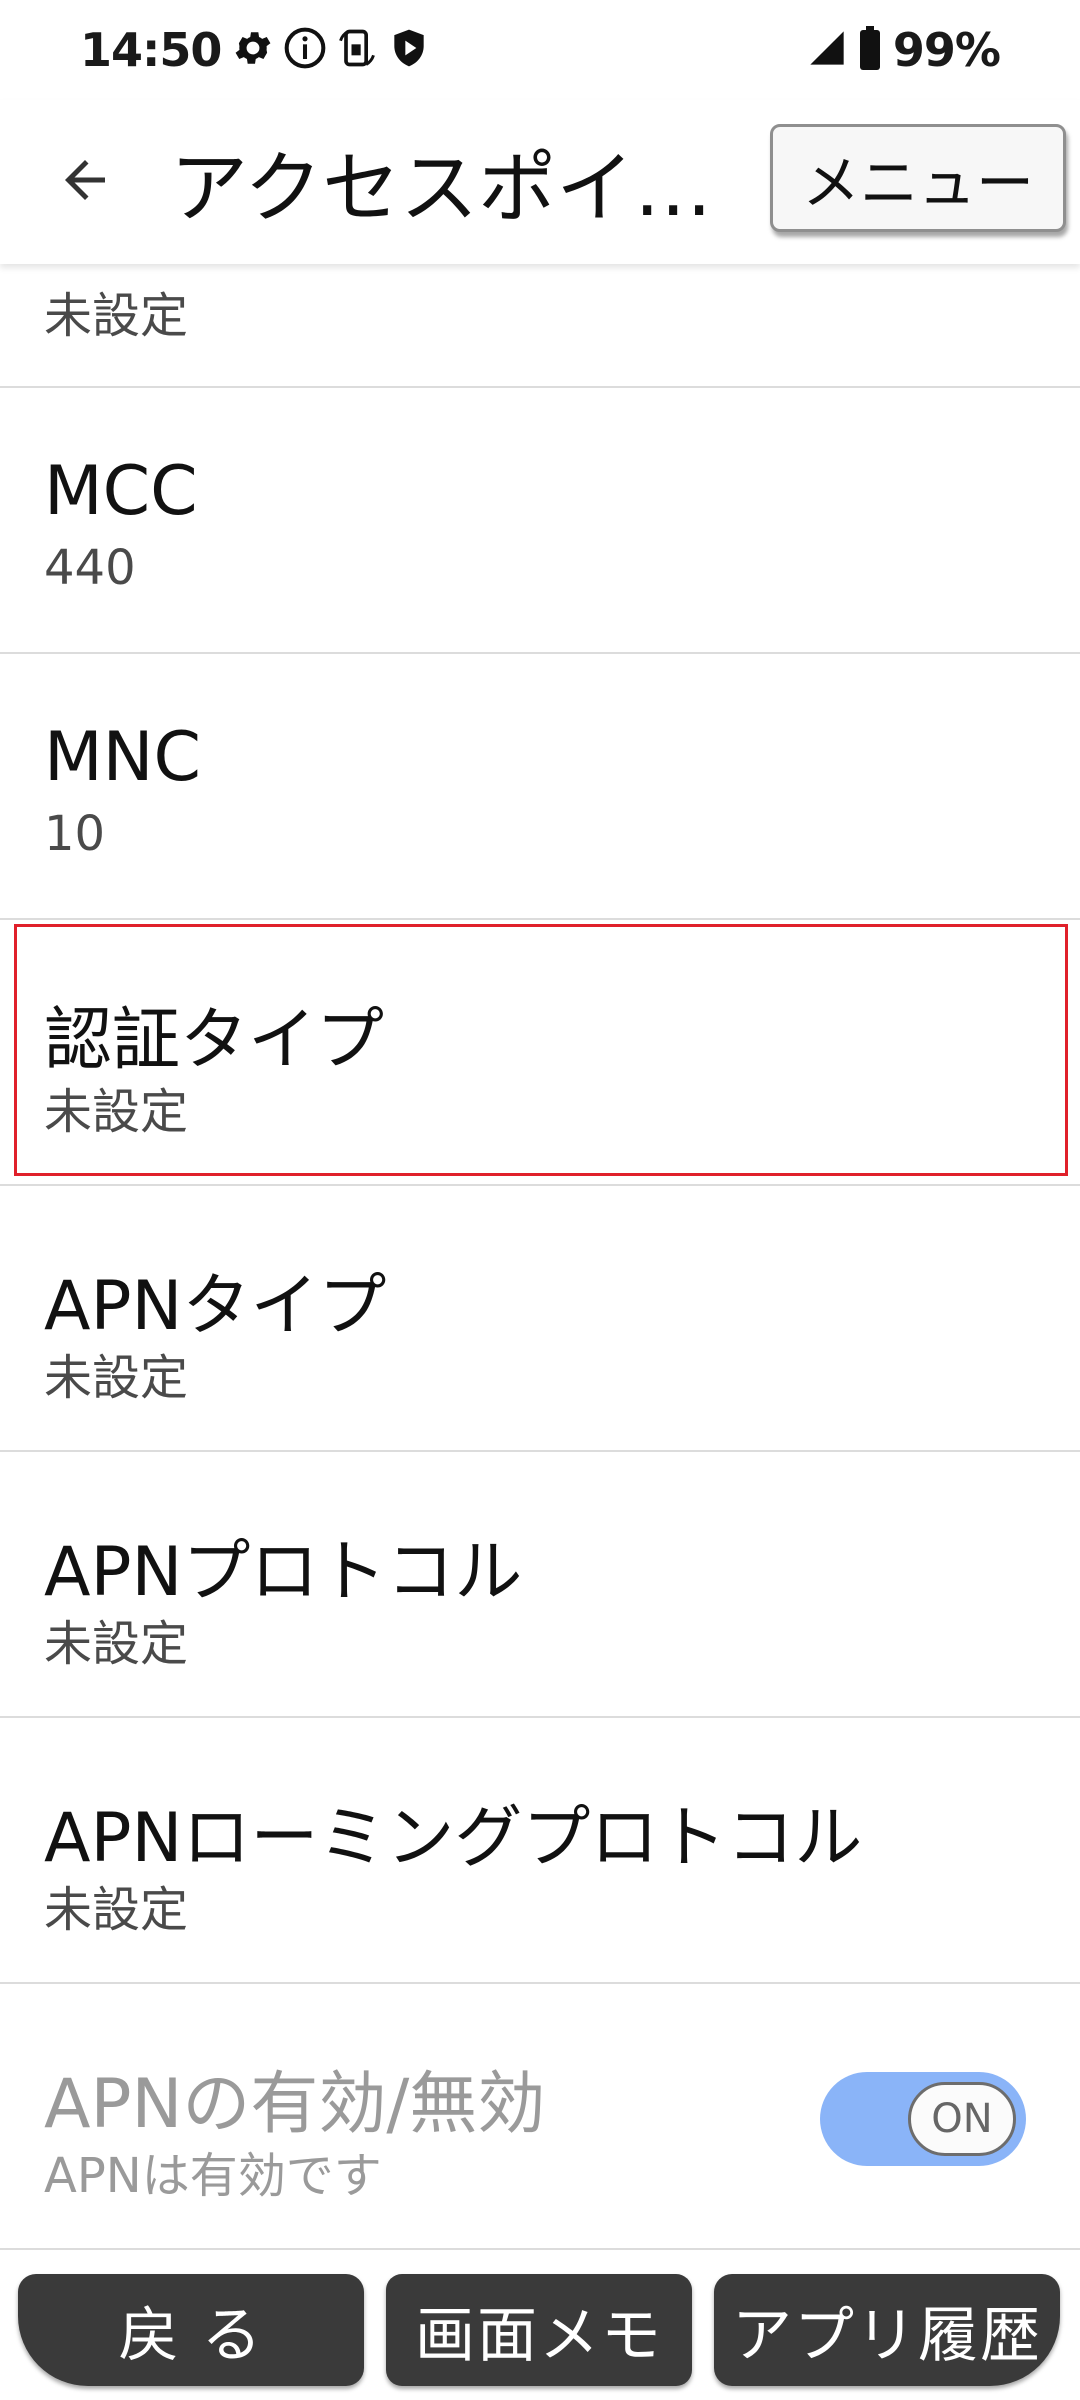 The height and width of the screenshot is (2400, 1080). Describe the element at coordinates (540, 787) in the screenshot. I see `list-item-mnc: MNC 10` at that location.